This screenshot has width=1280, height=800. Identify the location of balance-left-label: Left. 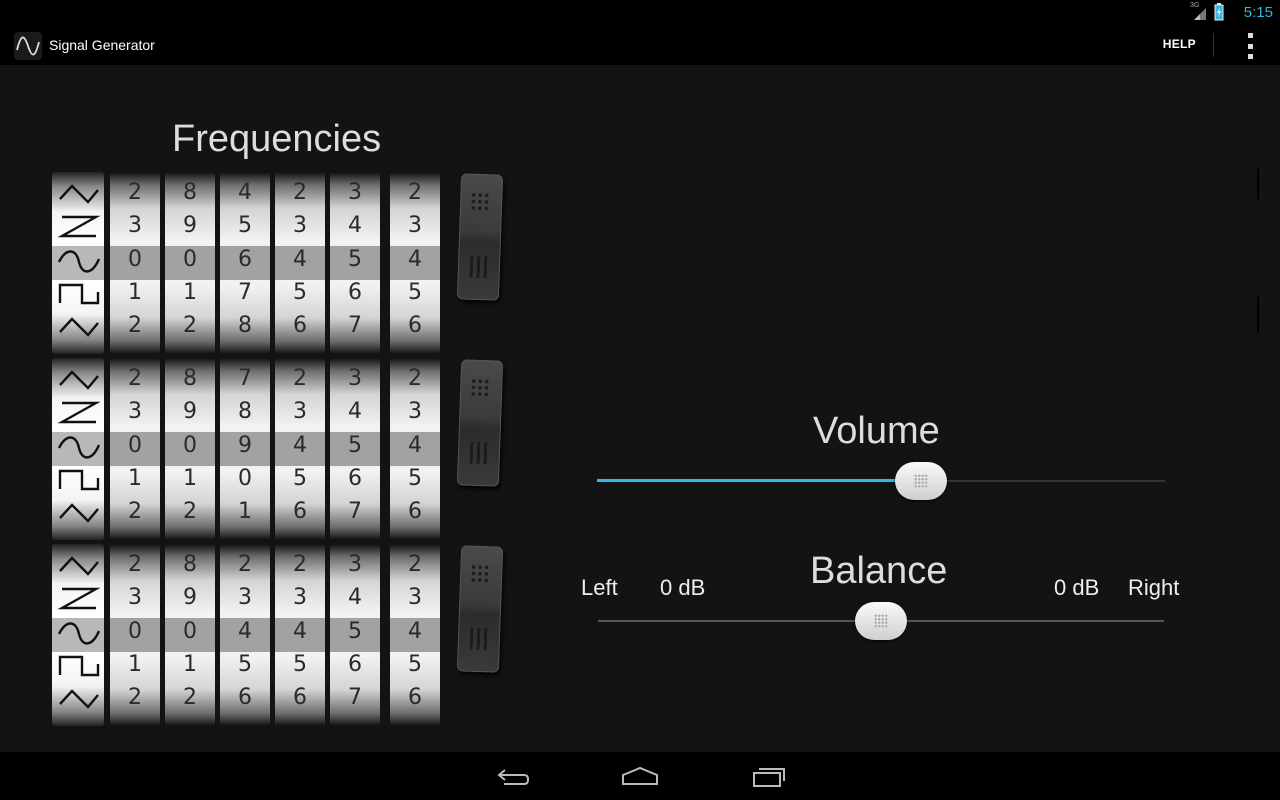
(599, 587).